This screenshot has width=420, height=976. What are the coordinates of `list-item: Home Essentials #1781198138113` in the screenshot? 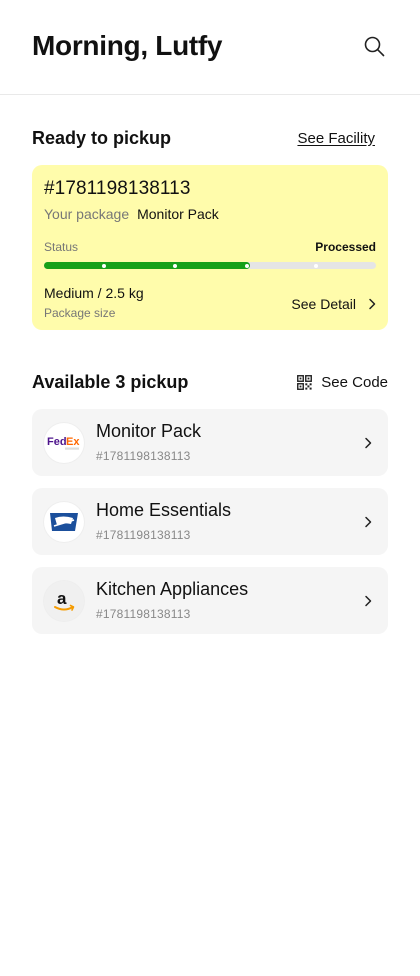 It's located at (210, 521).